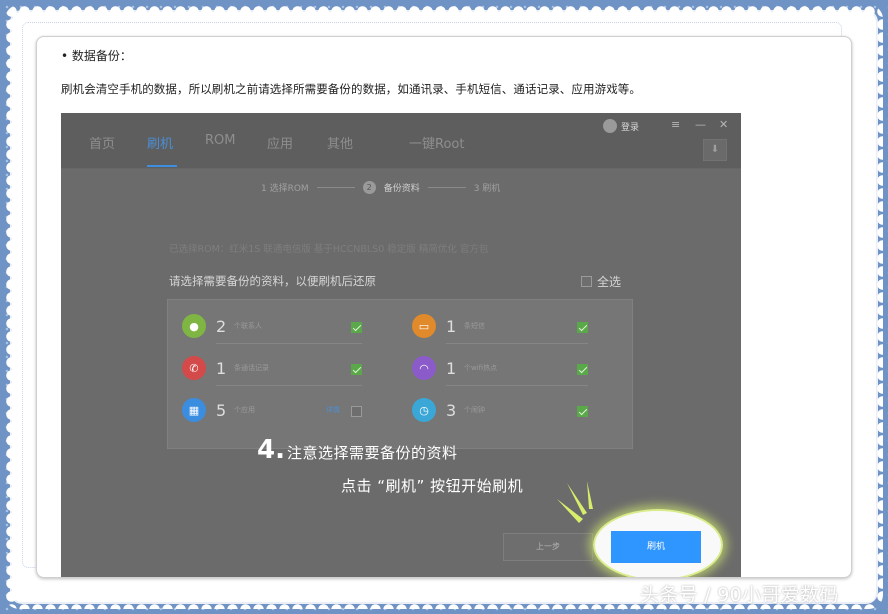  Describe the element at coordinates (500, 326) in the screenshot. I see `backup-item-sms: ▭ 1 条短信` at that location.